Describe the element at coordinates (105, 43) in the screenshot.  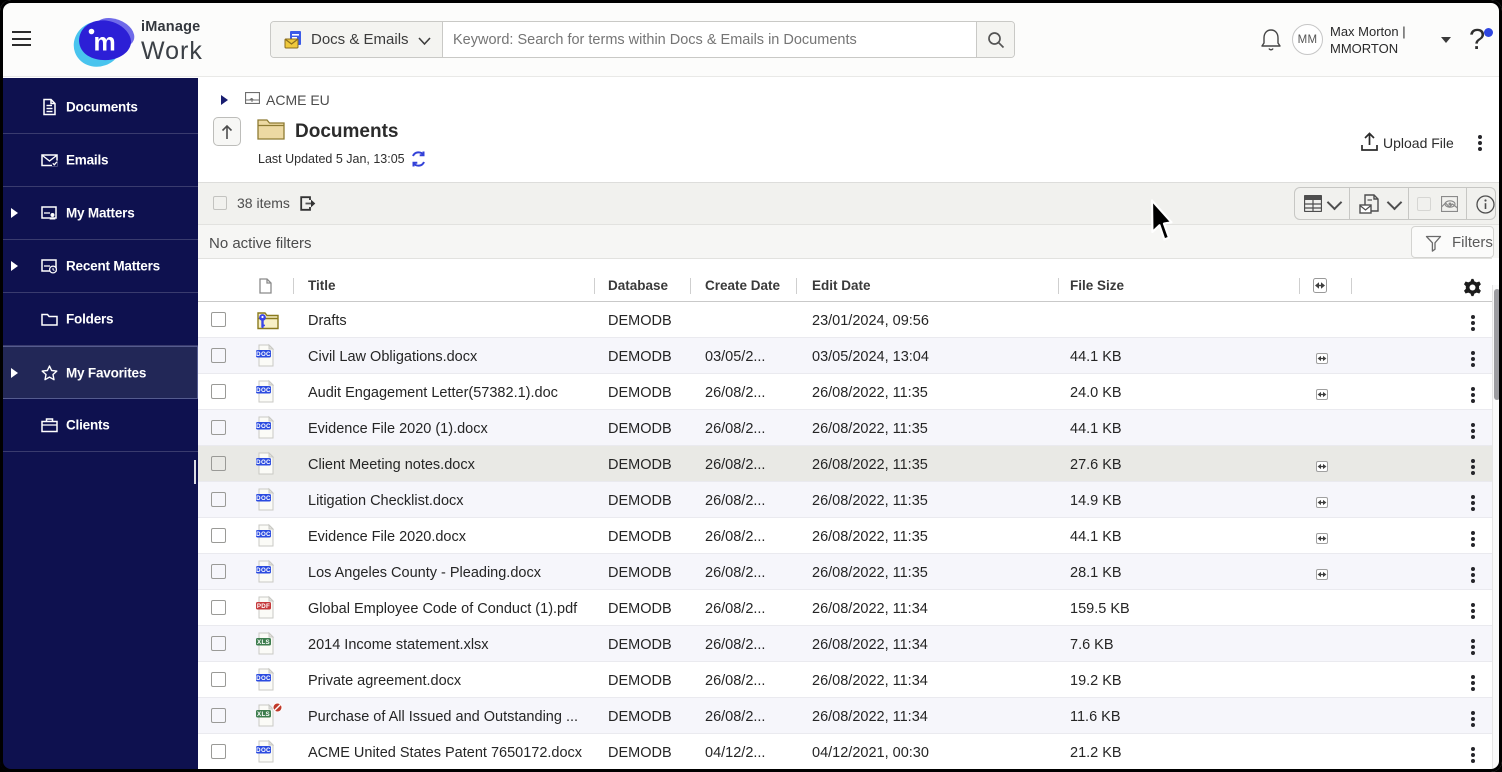
I see `svg-text: m` at that location.